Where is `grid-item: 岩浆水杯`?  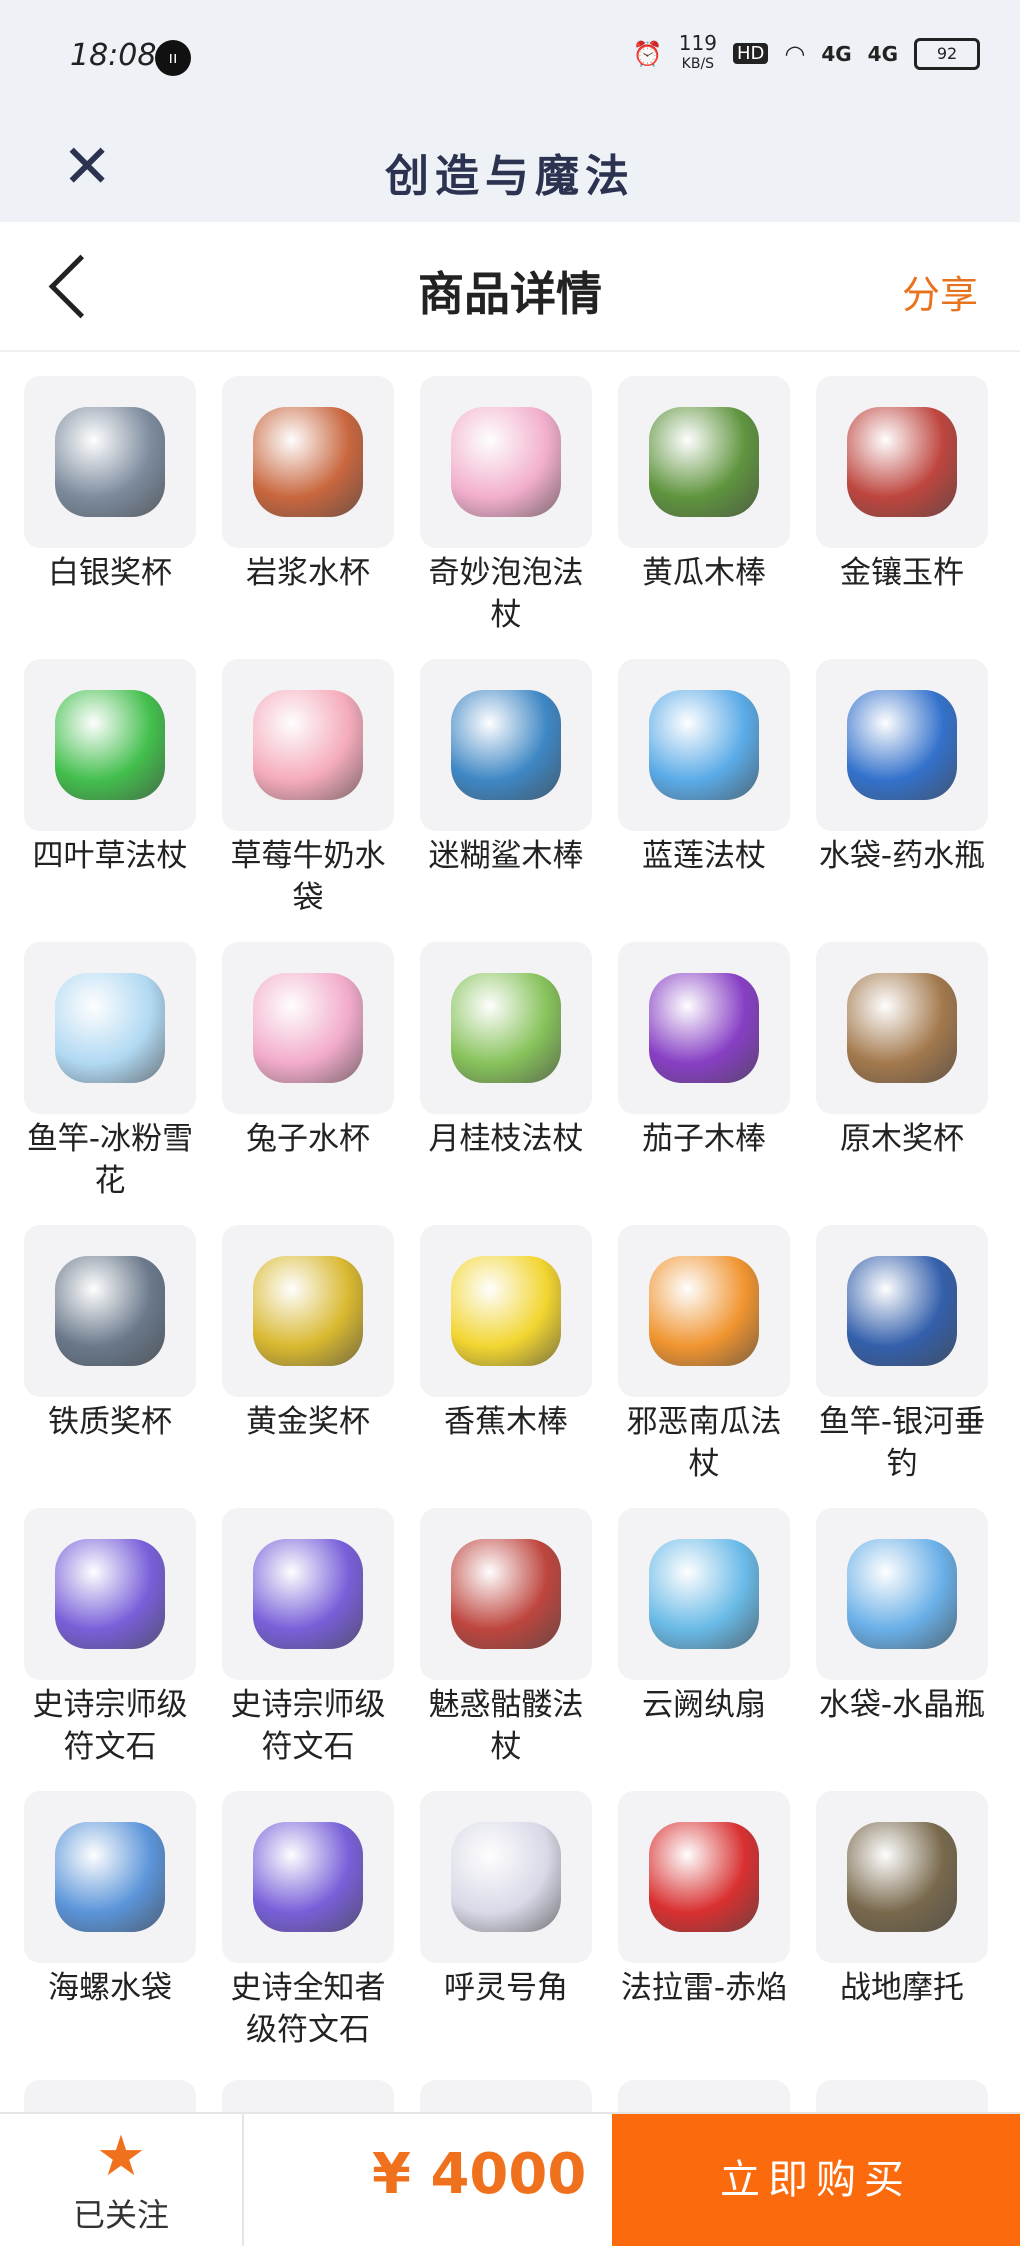
grid-item: 岩浆水杯 is located at coordinates (308, 517).